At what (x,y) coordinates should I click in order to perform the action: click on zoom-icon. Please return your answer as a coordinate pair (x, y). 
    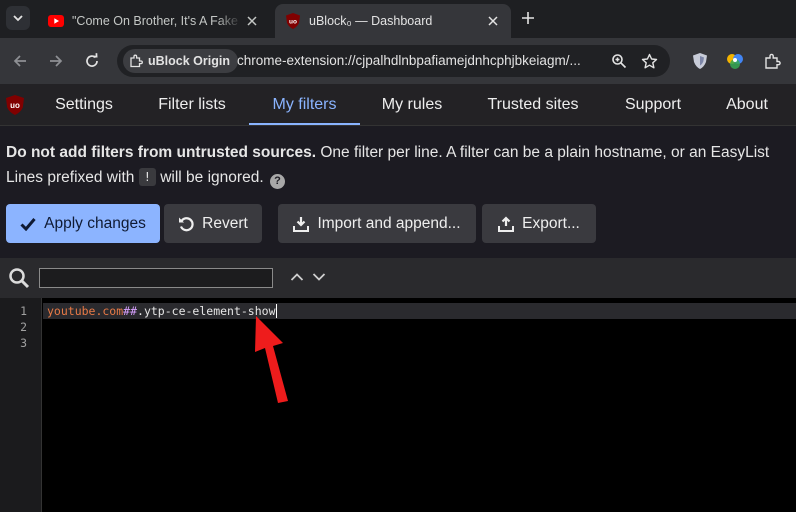
    Looking at the image, I should click on (619, 61).